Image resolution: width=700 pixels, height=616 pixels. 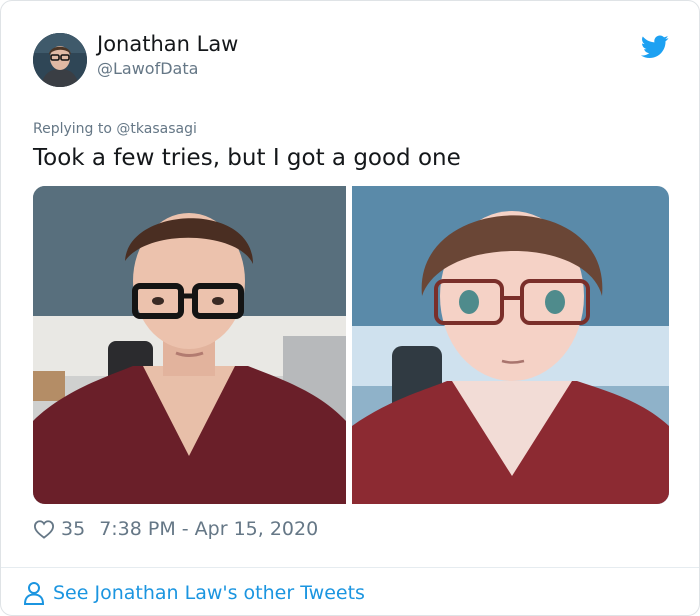 What do you see at coordinates (209, 593) in the screenshot?
I see `other-tweets-label: See Jonathan Law's other Tweets` at bounding box center [209, 593].